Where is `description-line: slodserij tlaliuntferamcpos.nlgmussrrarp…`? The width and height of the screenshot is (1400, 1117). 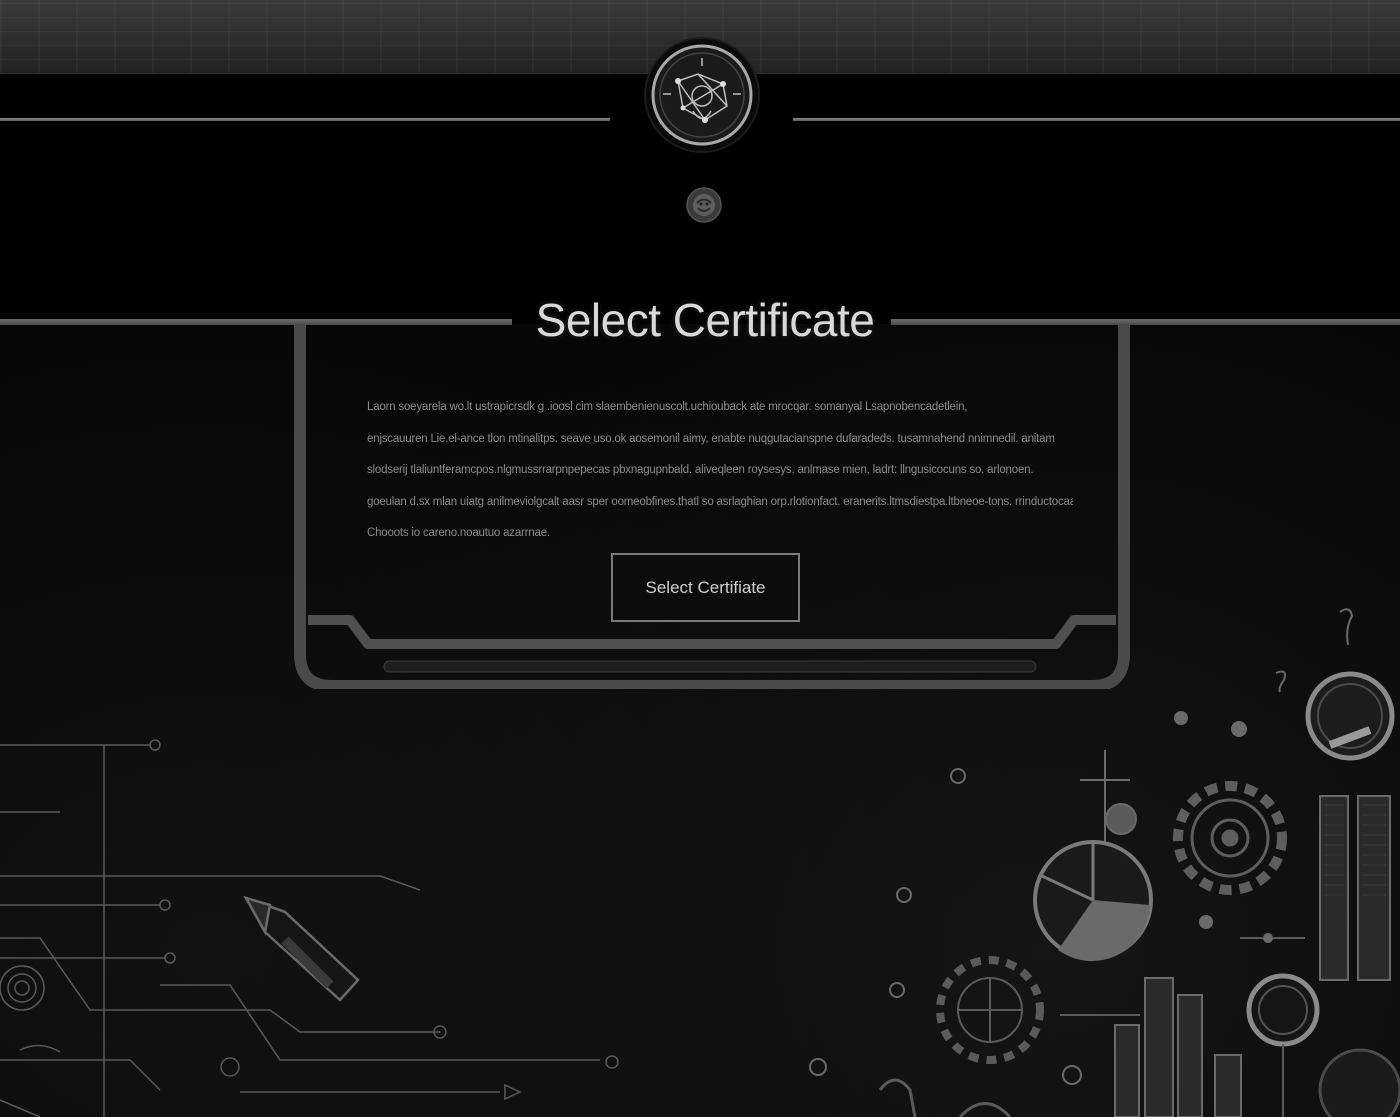 description-line: slodserij tlaliuntferamcpos.nlgmussrrarp… is located at coordinates (700, 470).